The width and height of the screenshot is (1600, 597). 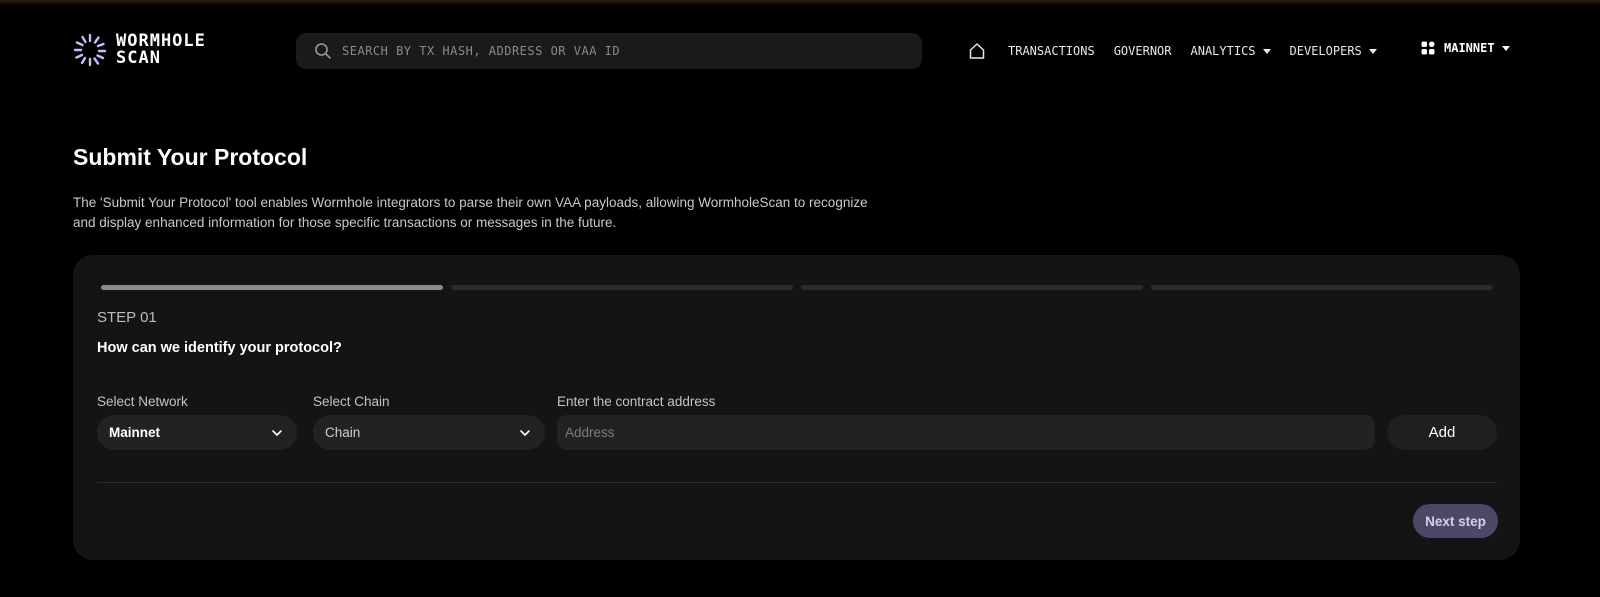 What do you see at coordinates (429, 432) in the screenshot?
I see `chain-select: Chain` at bounding box center [429, 432].